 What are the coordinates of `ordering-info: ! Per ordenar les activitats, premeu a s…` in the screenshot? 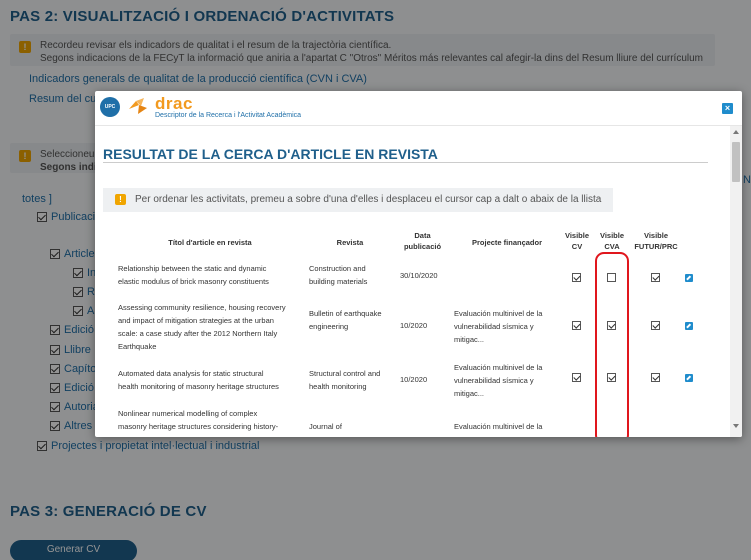 It's located at (358, 200).